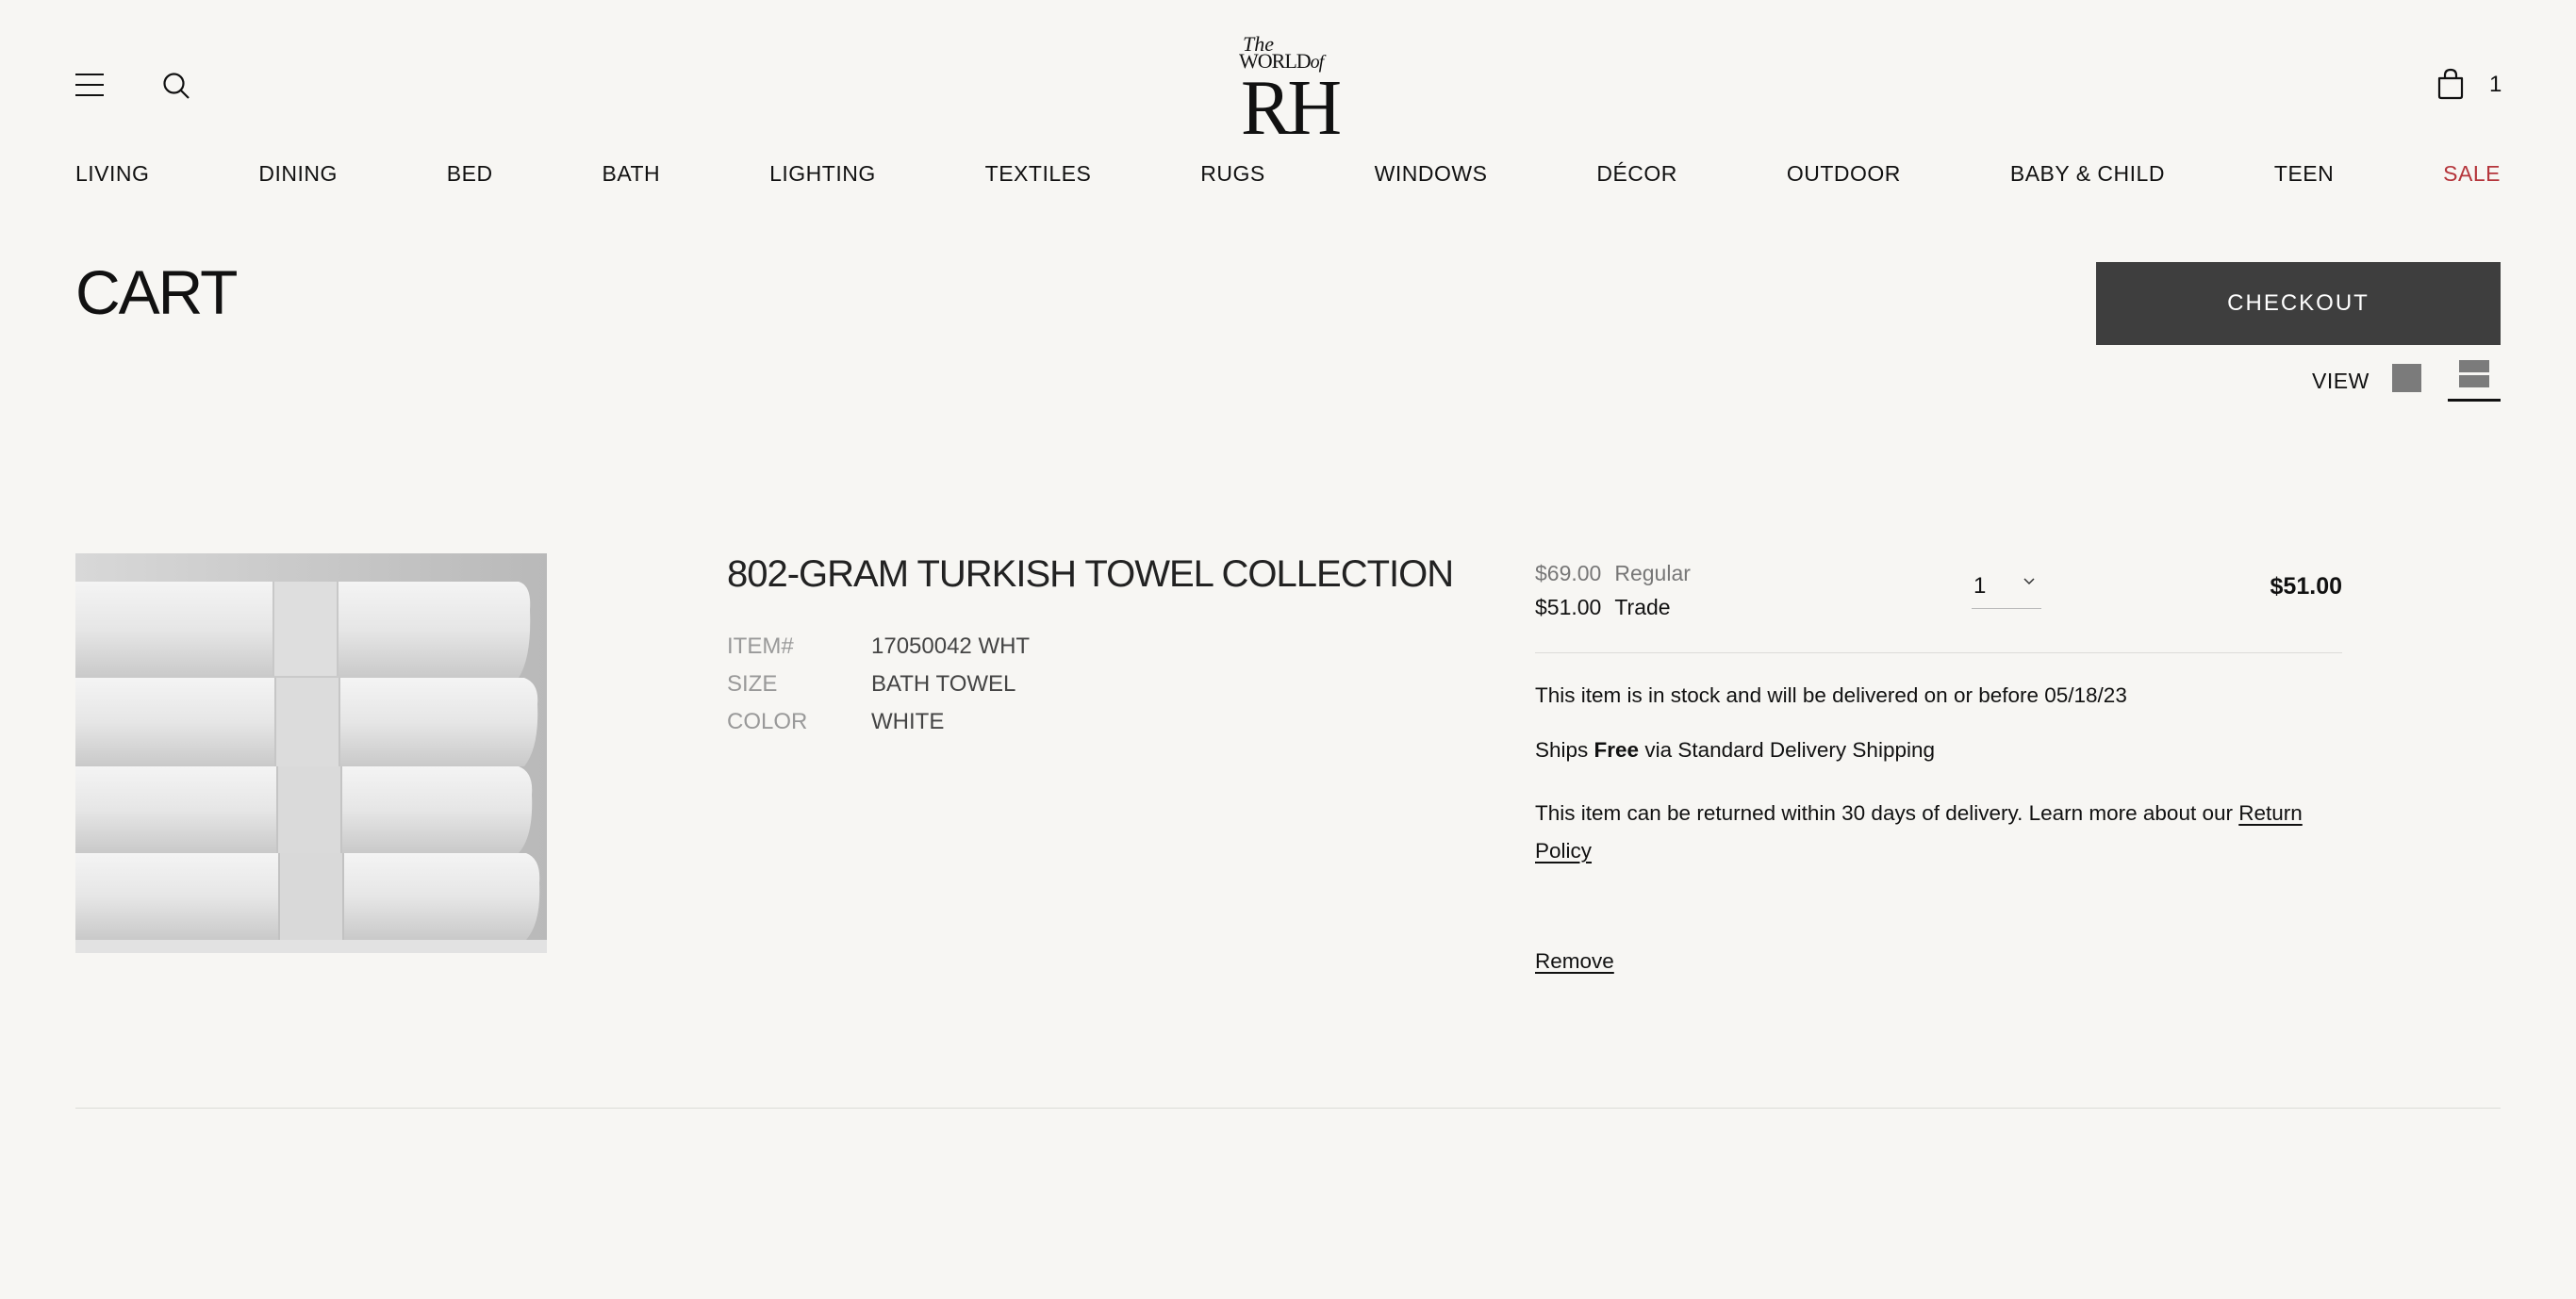  I want to click on nav-item-dining: DINING, so click(298, 173).